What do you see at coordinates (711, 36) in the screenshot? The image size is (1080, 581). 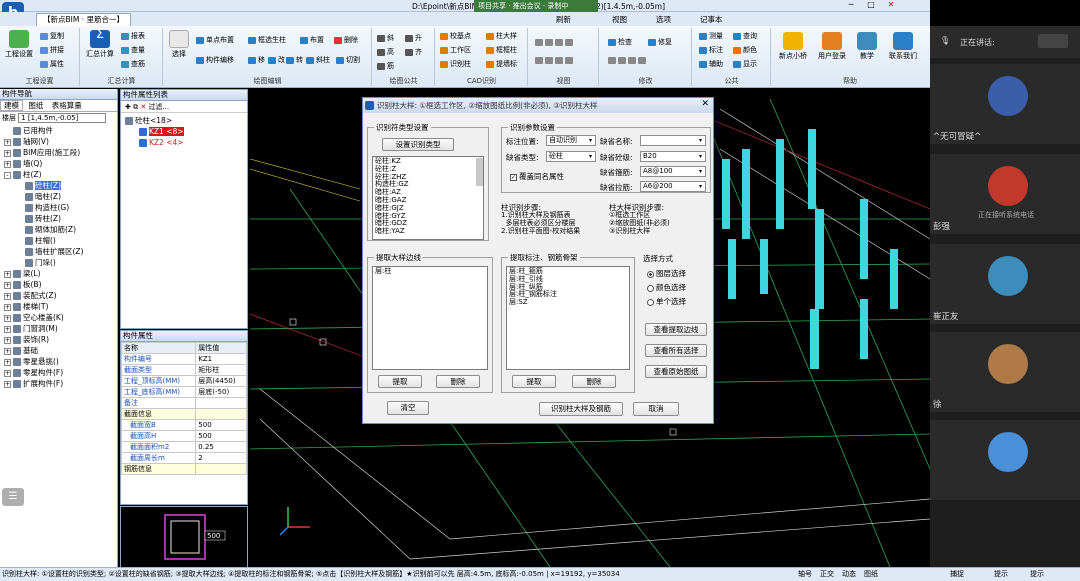 I see `measure-button: 测量` at bounding box center [711, 36].